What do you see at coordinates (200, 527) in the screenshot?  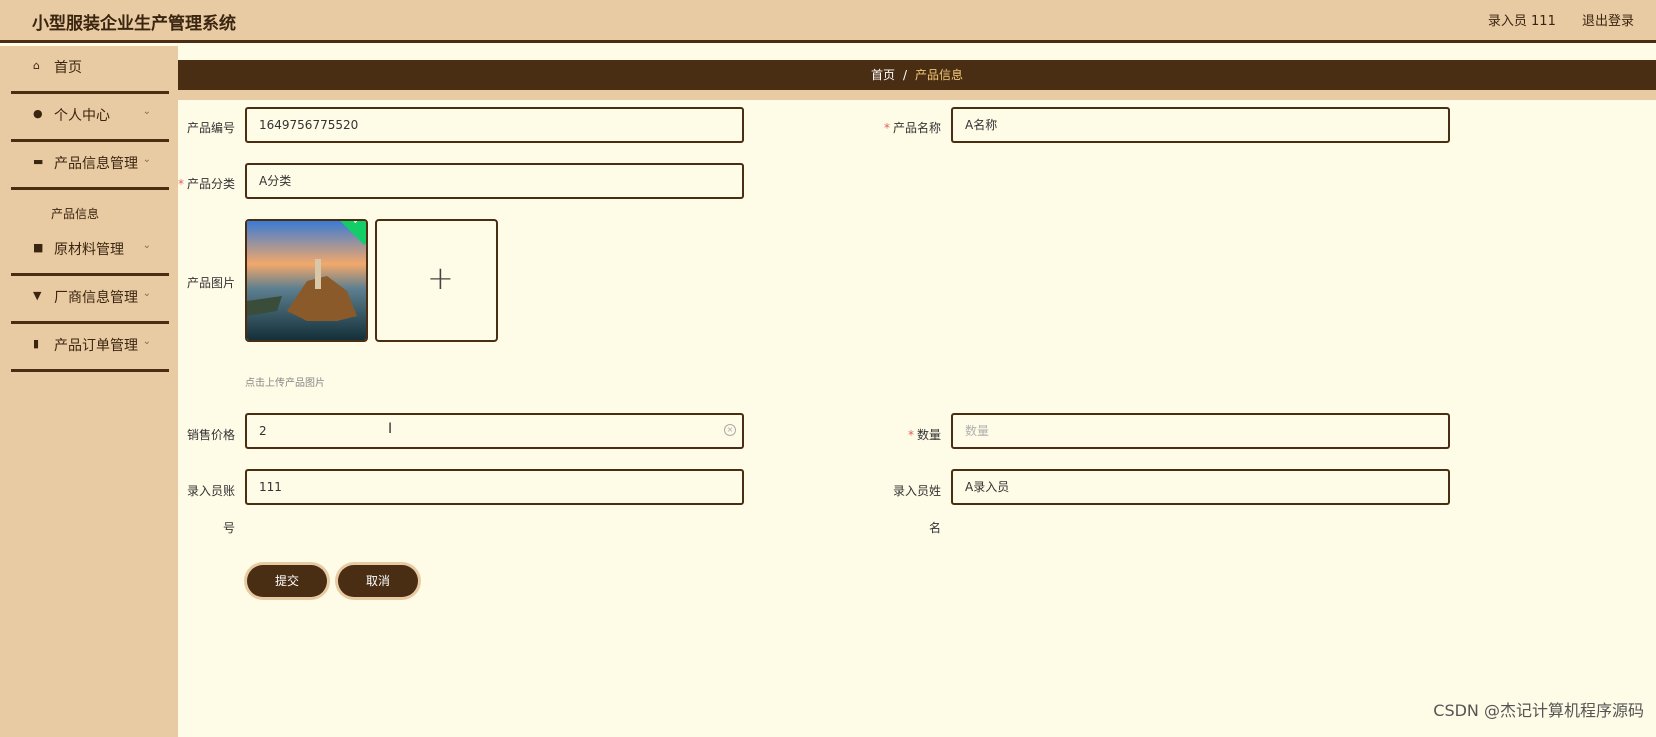 I see `clerk-account-label-wrap: 号` at bounding box center [200, 527].